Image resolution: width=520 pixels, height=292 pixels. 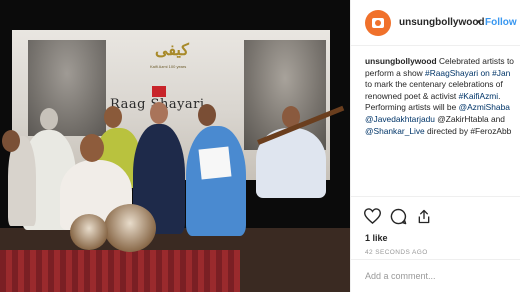 I want to click on caption-line: unsungbollywood Celebrated artists to, so click(x=439, y=61).